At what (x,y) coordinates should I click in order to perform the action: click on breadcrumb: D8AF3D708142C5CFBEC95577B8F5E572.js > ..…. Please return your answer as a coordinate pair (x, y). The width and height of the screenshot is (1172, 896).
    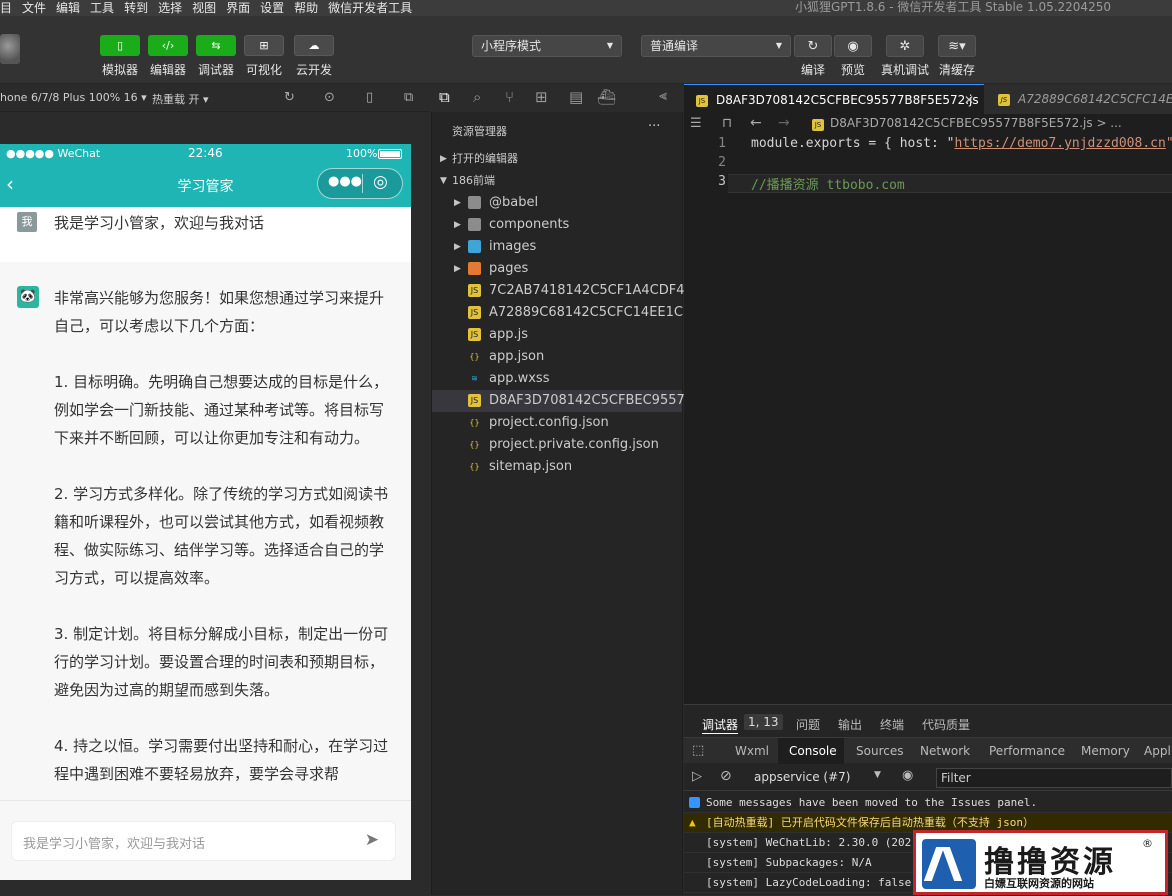
    Looking at the image, I should click on (976, 123).